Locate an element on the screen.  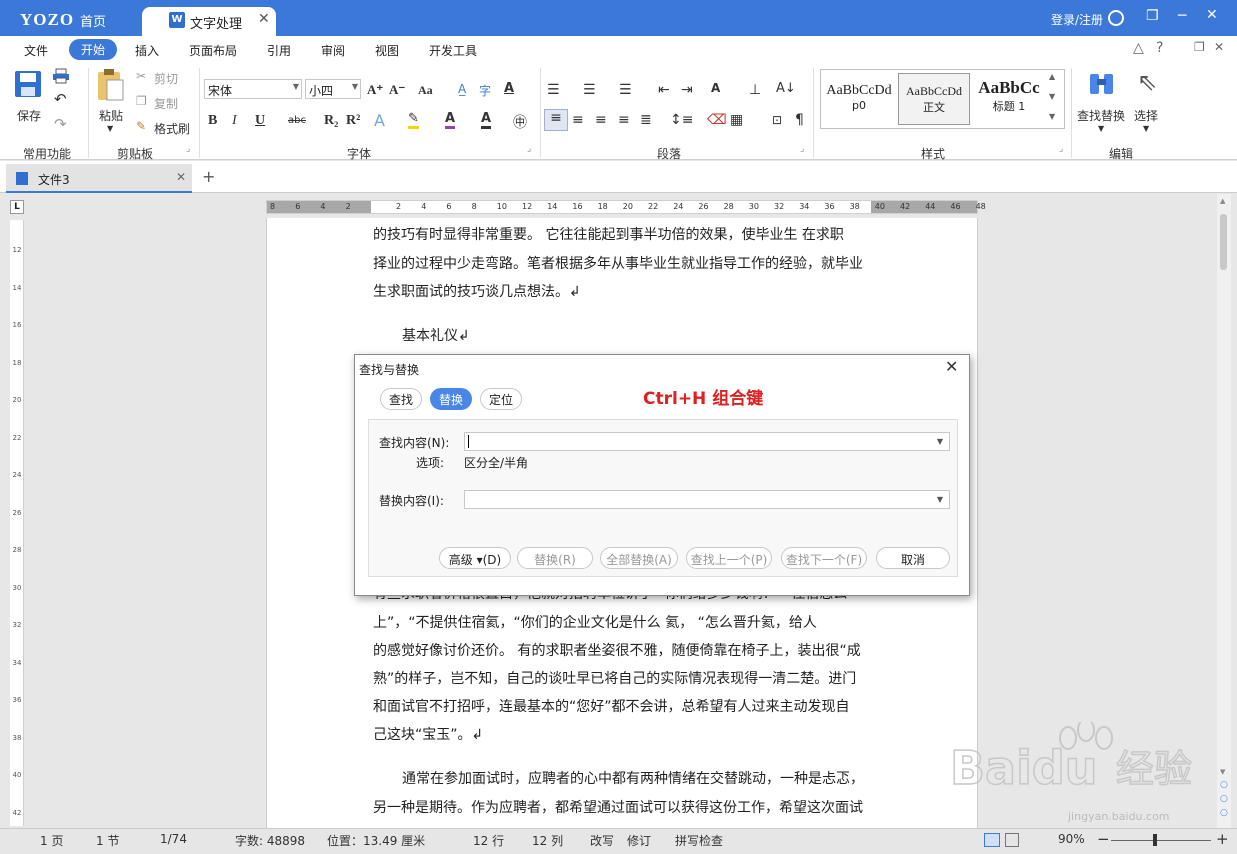
menu-file: 文件 is located at coordinates (36, 50).